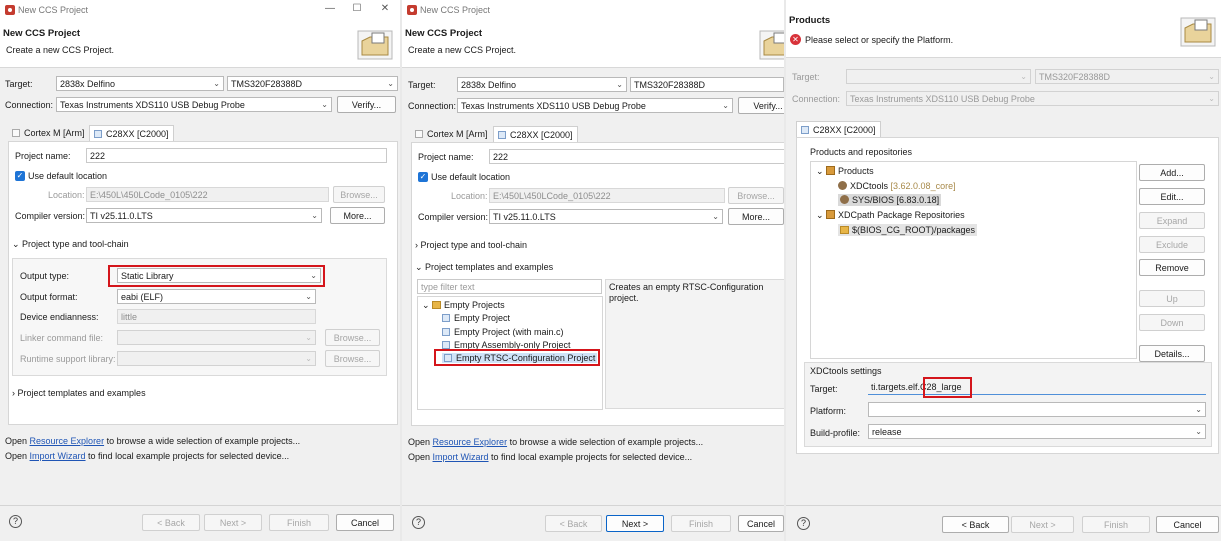 Image resolution: width=1221 pixels, height=541 pixels. Describe the element at coordinates (385, 8) in the screenshot. I see `close-button: ✕` at that location.